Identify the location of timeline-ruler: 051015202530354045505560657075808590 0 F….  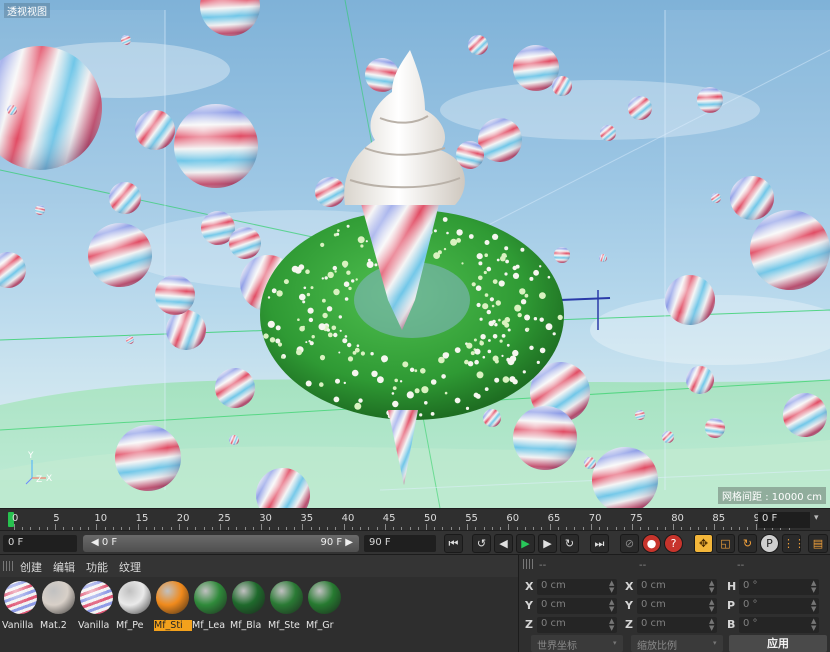
(415, 519).